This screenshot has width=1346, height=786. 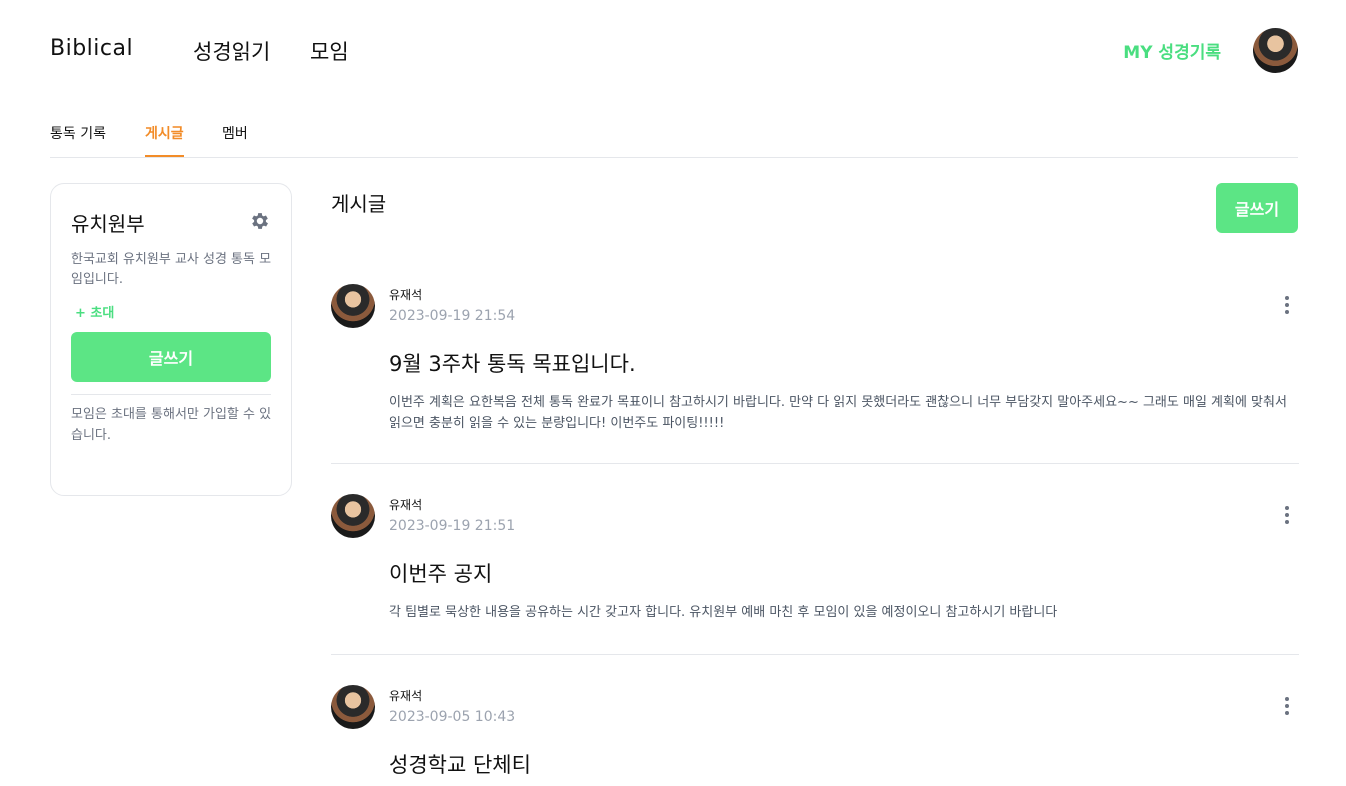 What do you see at coordinates (164, 140) in the screenshot?
I see `tab-posts: 게시글` at bounding box center [164, 140].